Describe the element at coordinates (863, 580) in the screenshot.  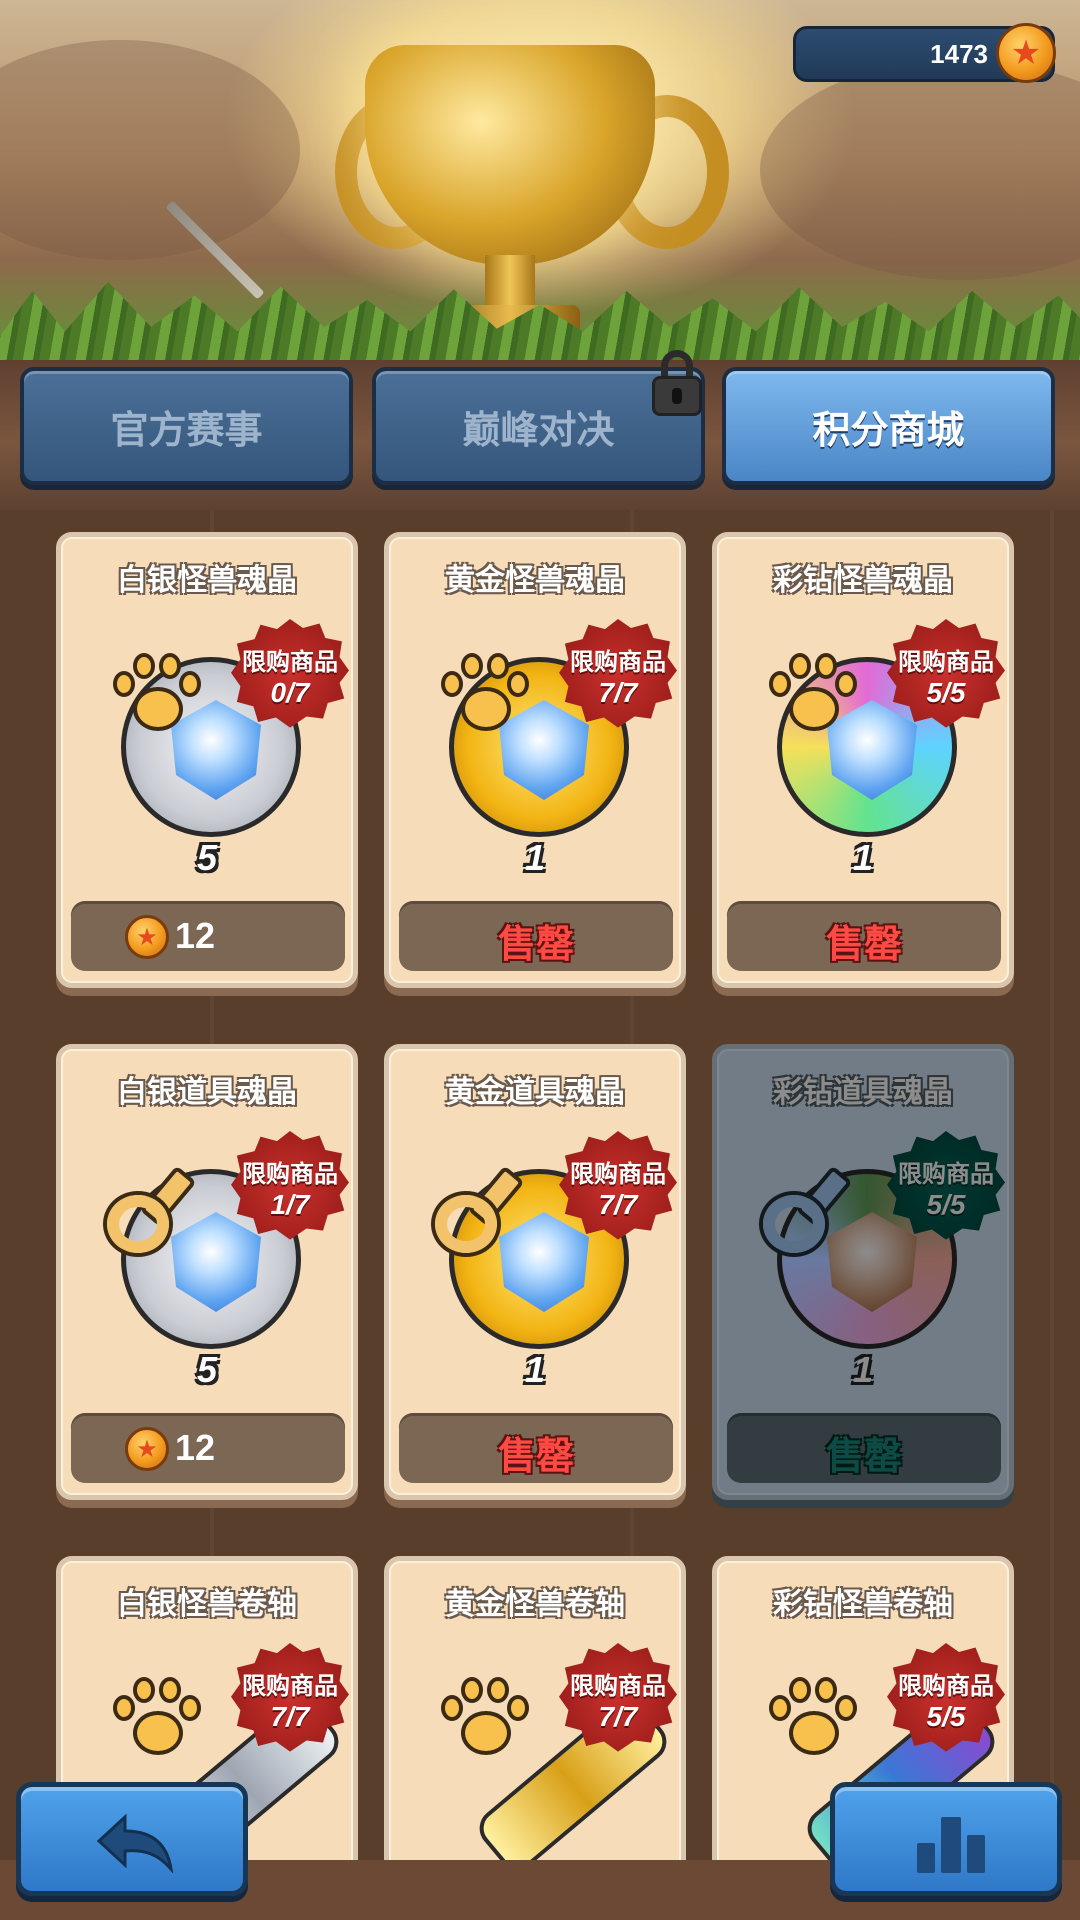
I see `item-title: 彩钻怪兽魂晶` at that location.